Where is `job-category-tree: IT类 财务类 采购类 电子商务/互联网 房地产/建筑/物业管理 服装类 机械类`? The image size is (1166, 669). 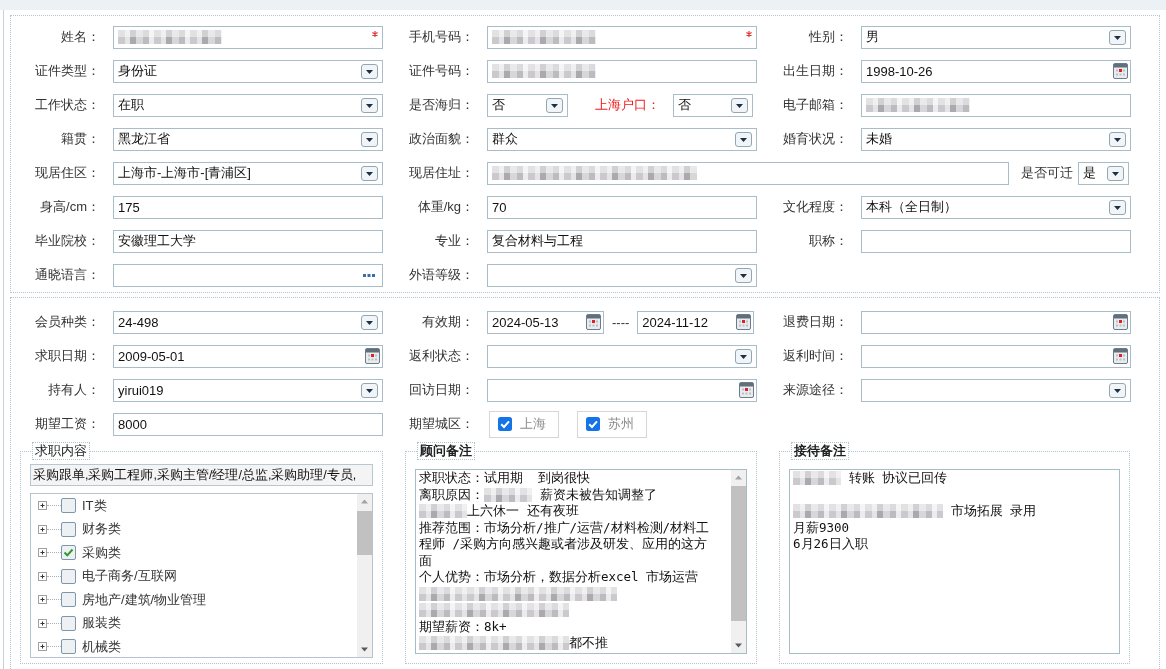
job-category-tree: IT类 财务类 采购类 电子商务/互联网 房地产/建筑/物业管理 服装类 机械类 is located at coordinates (201, 575).